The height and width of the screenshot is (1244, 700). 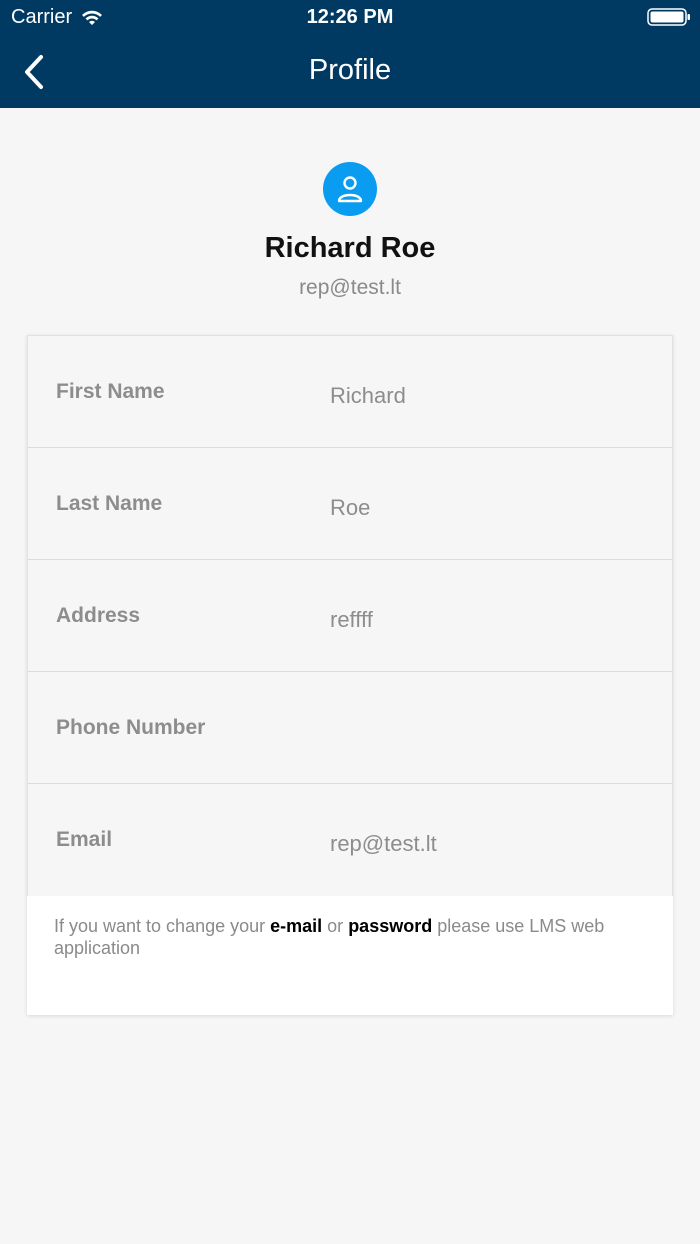 What do you see at coordinates (110, 391) in the screenshot?
I see `field-label: First Name` at bounding box center [110, 391].